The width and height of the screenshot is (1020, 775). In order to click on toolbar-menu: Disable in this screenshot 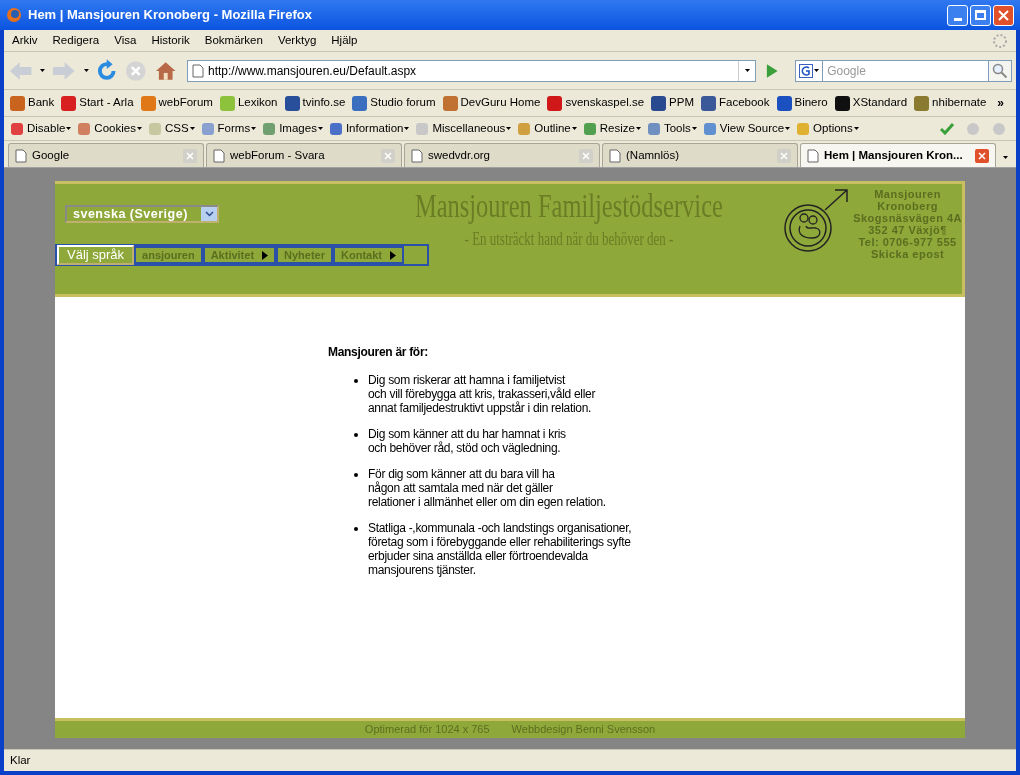, I will do `click(49, 128)`.